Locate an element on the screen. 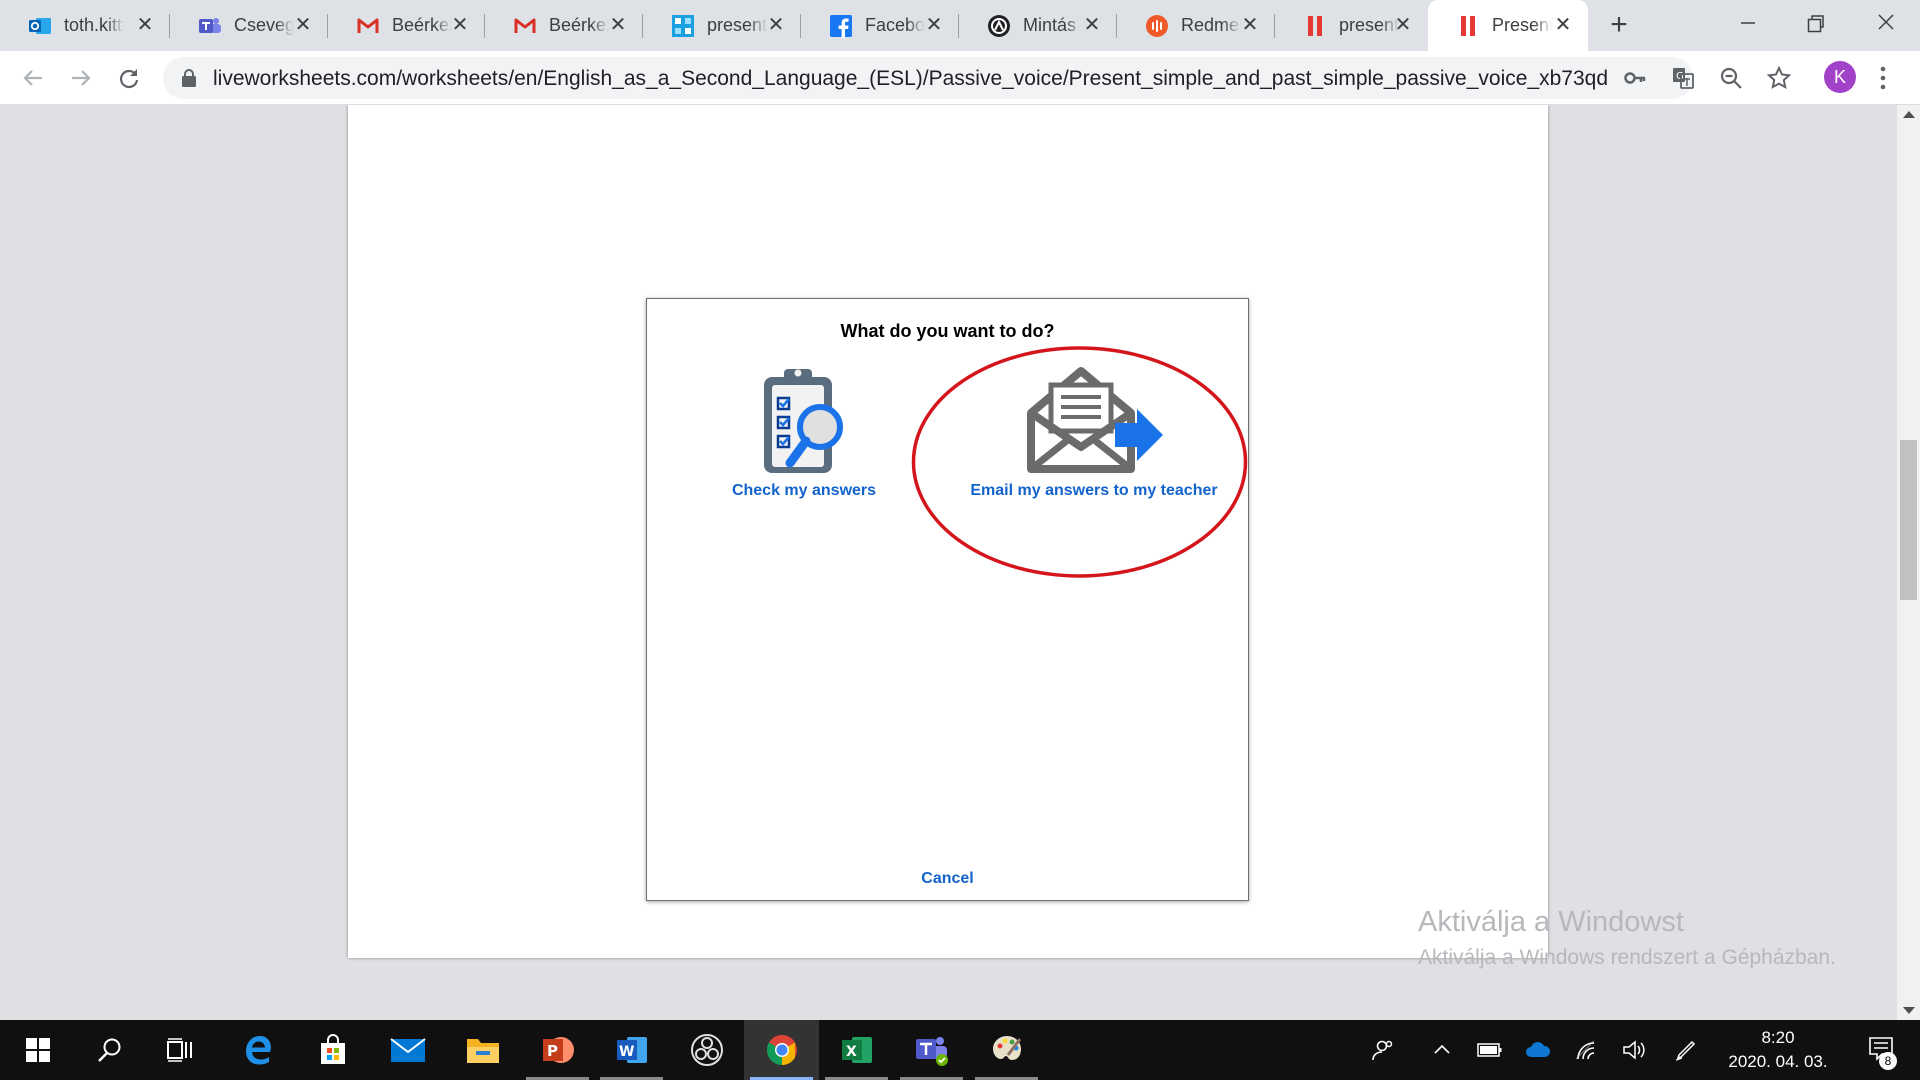 The width and height of the screenshot is (1920, 1080). powerpoint-app: P is located at coordinates (557, 1050).